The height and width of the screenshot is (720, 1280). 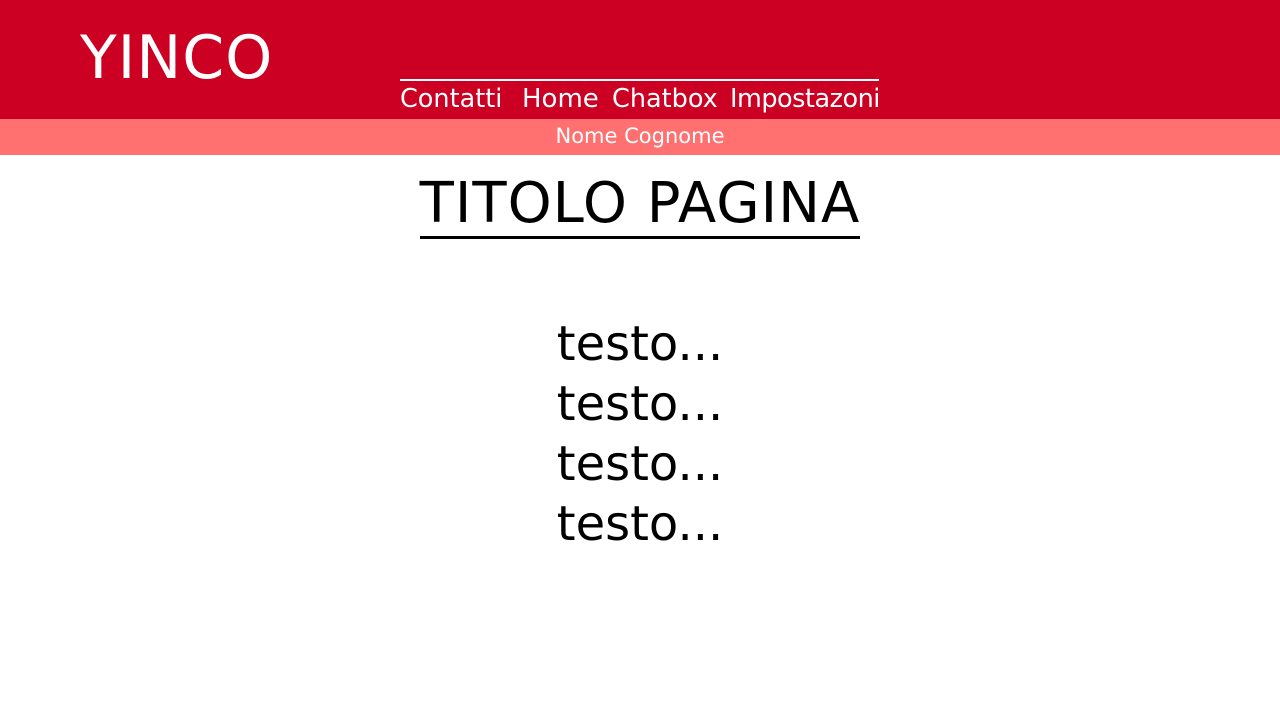 I want to click on nav-item-label: Contatti, so click(x=451, y=99).